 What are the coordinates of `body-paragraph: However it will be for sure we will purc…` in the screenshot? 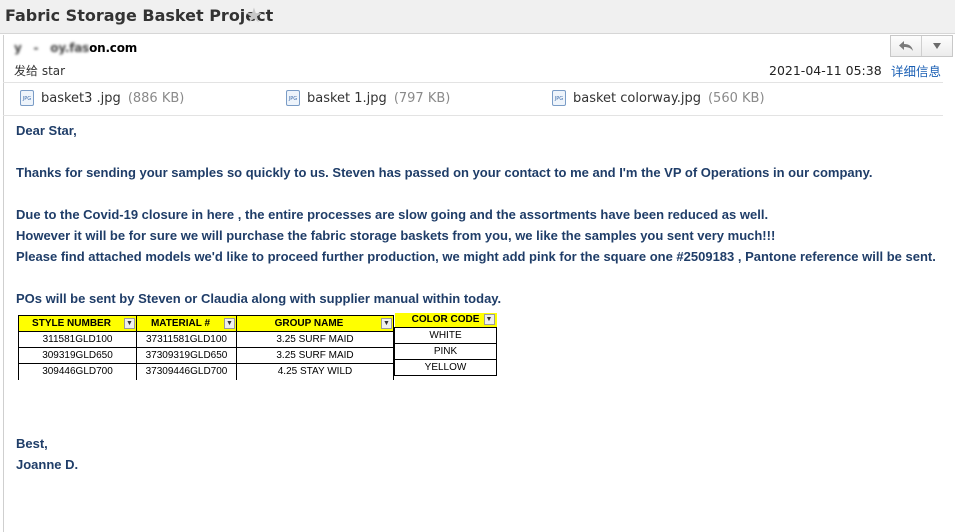 It's located at (396, 235).